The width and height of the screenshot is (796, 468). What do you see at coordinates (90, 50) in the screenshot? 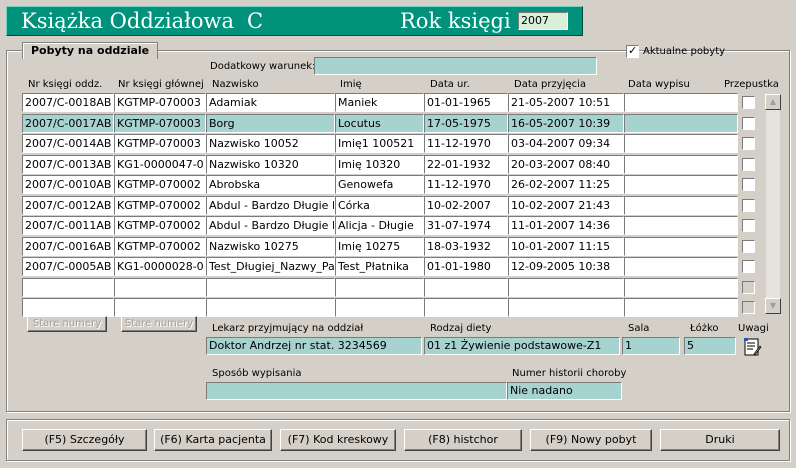
I see `tab-stays: Pobyty na oddziale` at bounding box center [90, 50].